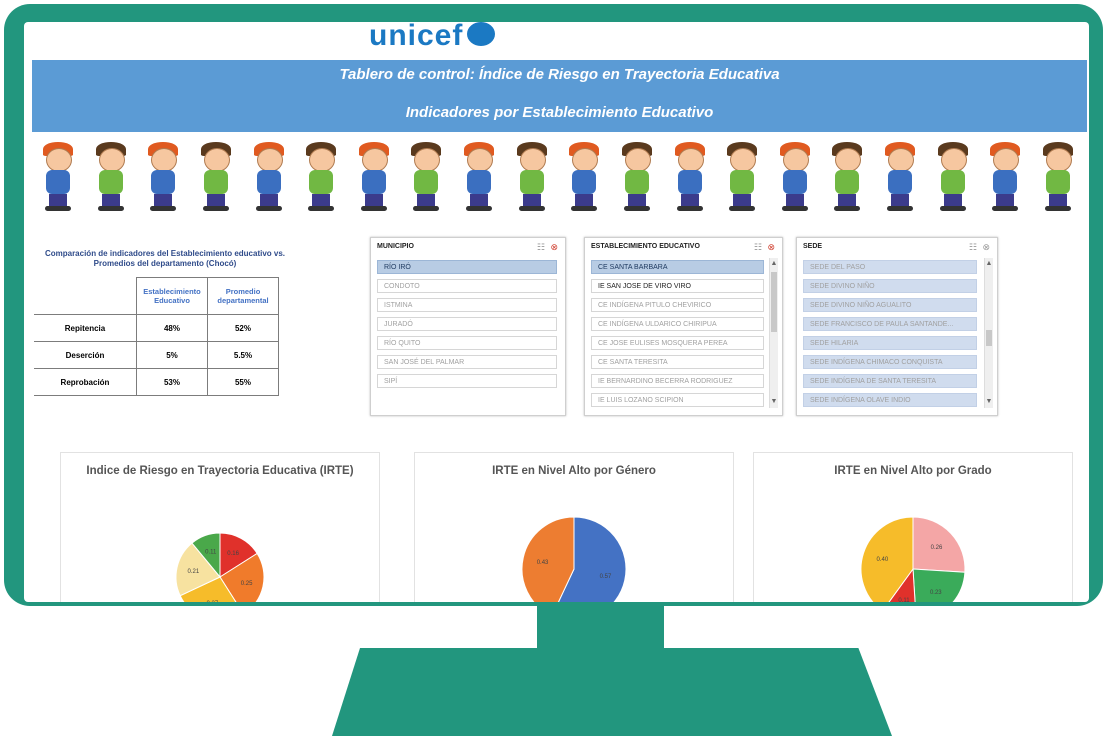 Image resolution: width=1107 pixels, height=738 pixels. I want to click on pie-data-label: 0.23, so click(936, 593).